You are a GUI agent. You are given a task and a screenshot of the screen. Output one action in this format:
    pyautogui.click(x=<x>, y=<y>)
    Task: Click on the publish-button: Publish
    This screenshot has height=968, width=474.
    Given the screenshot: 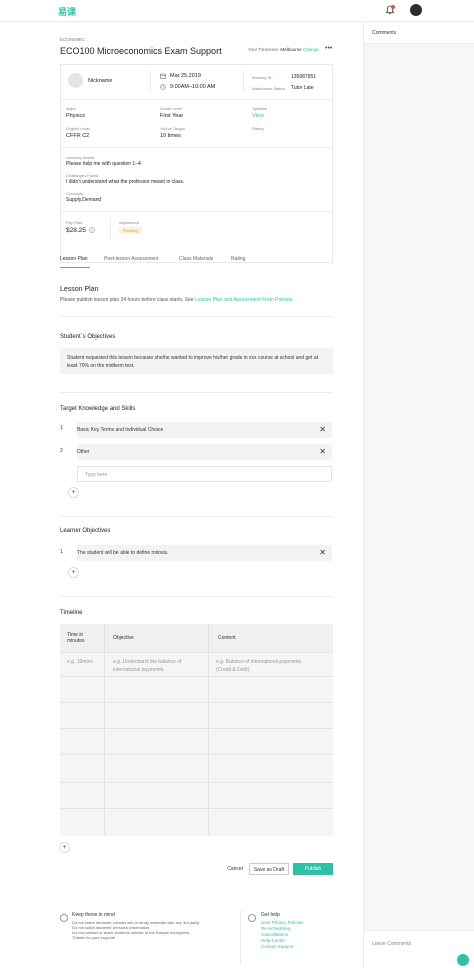 What is the action you would take?
    pyautogui.click(x=313, y=869)
    